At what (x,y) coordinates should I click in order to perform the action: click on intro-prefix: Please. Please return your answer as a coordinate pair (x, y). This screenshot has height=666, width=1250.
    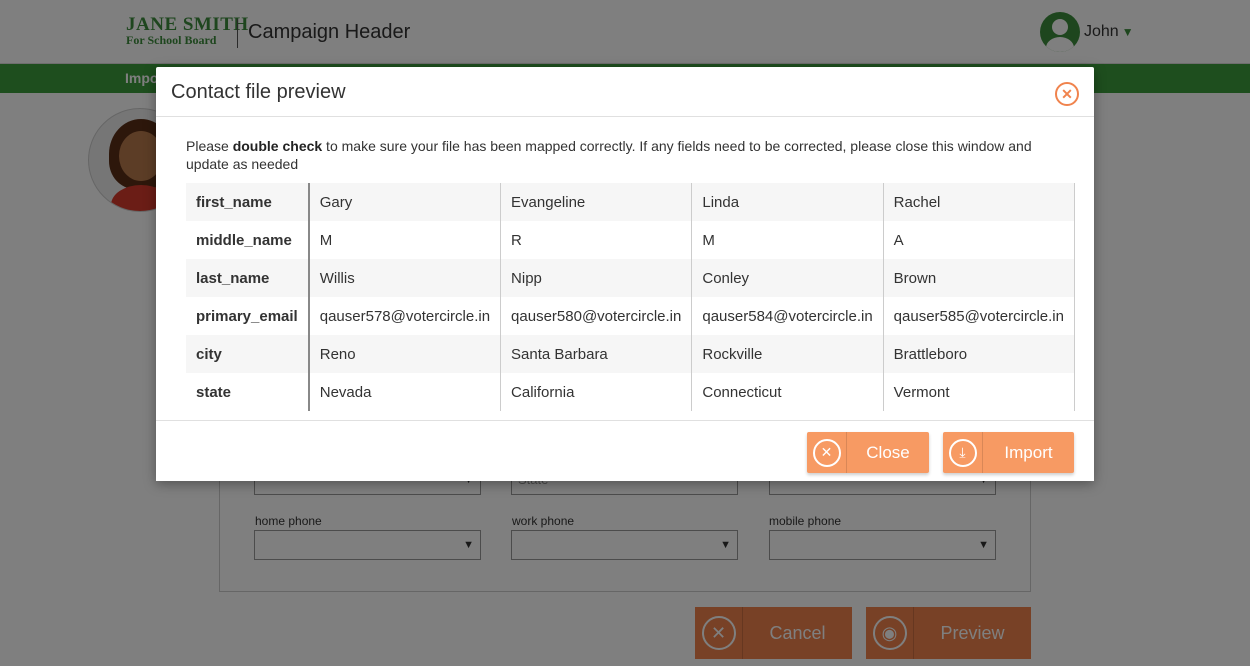
    Looking at the image, I should click on (209, 146).